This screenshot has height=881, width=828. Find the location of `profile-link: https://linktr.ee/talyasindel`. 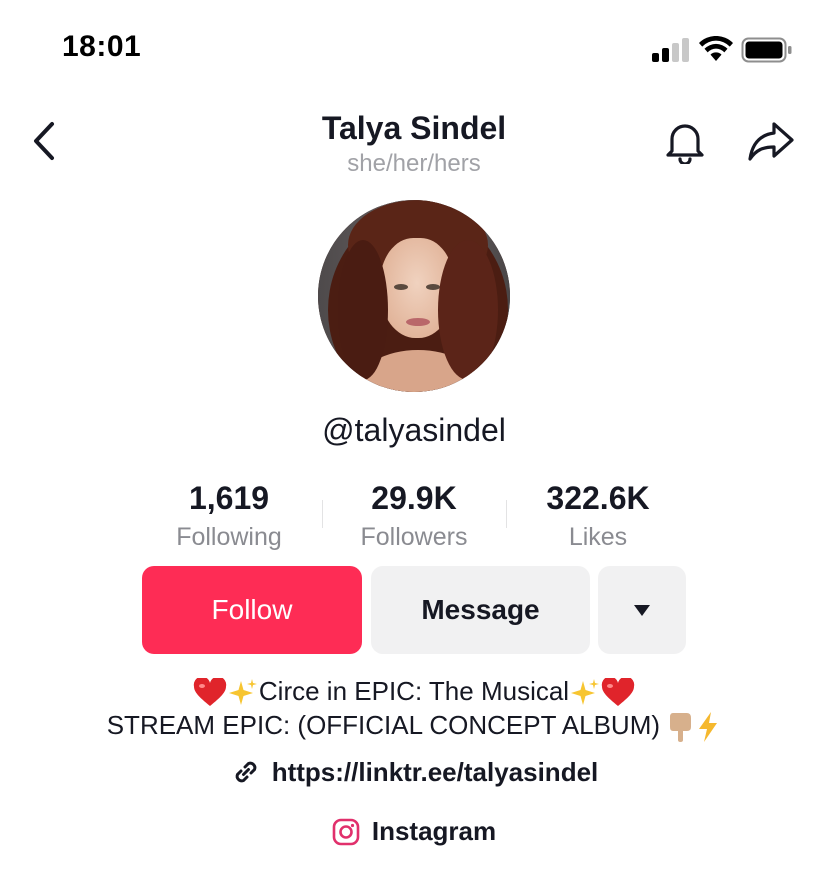

profile-link: https://linktr.ee/talyasindel is located at coordinates (414, 772).